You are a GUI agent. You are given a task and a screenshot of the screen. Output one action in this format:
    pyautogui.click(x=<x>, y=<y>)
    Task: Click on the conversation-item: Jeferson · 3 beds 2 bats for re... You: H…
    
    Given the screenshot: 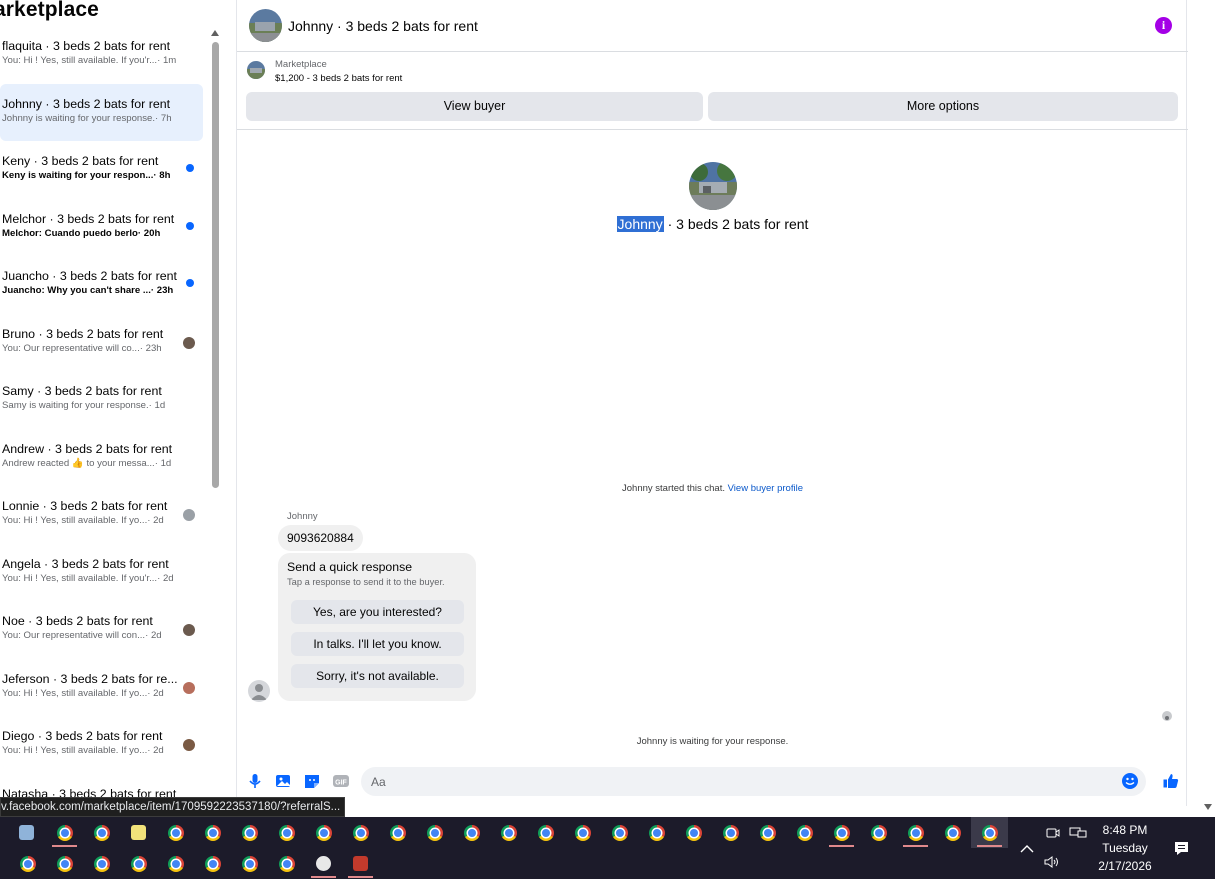 What is the action you would take?
    pyautogui.click(x=101, y=688)
    